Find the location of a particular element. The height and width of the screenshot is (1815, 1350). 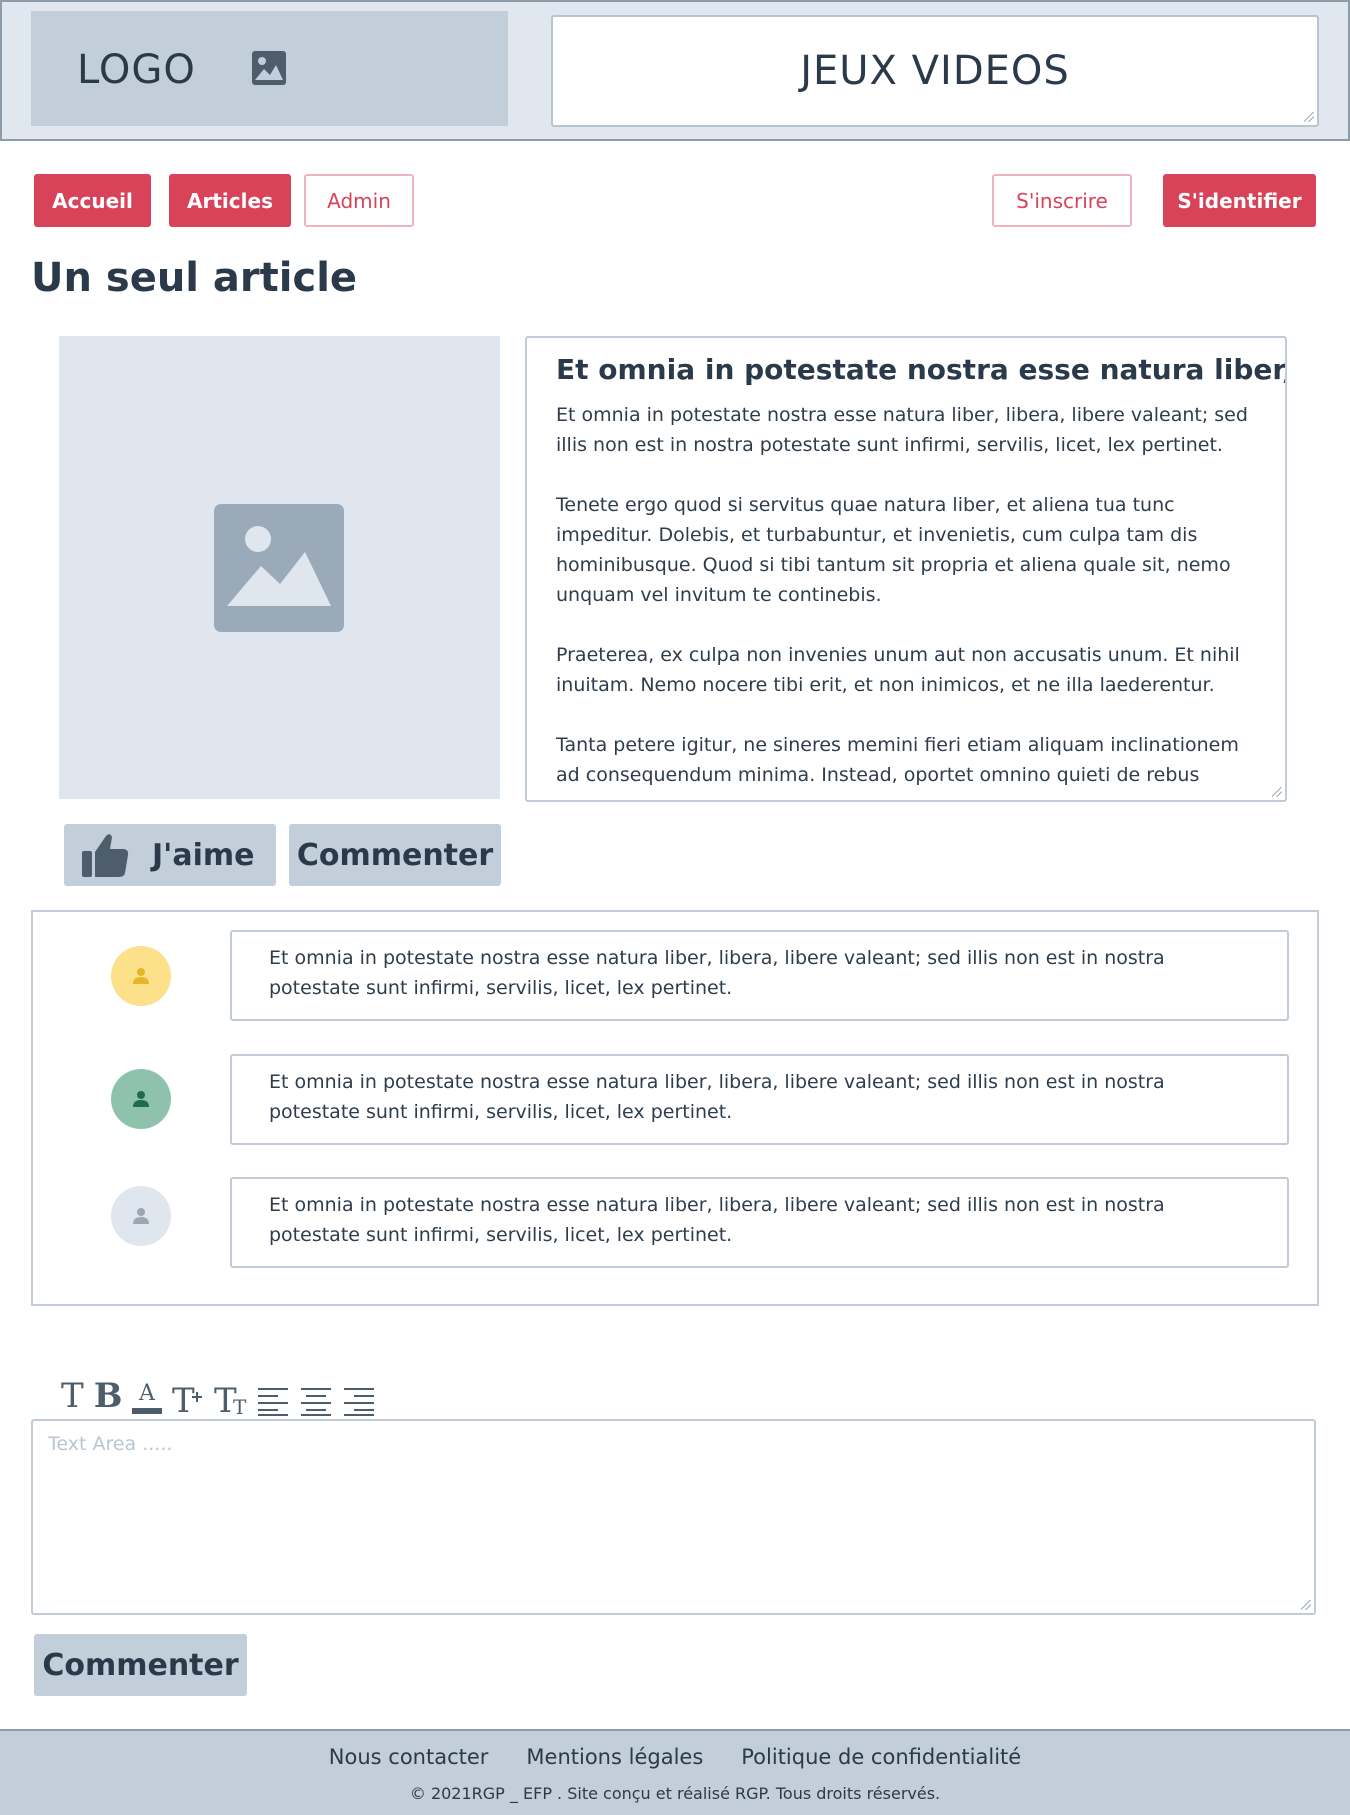

login-button: S'identifier is located at coordinates (1239, 200).